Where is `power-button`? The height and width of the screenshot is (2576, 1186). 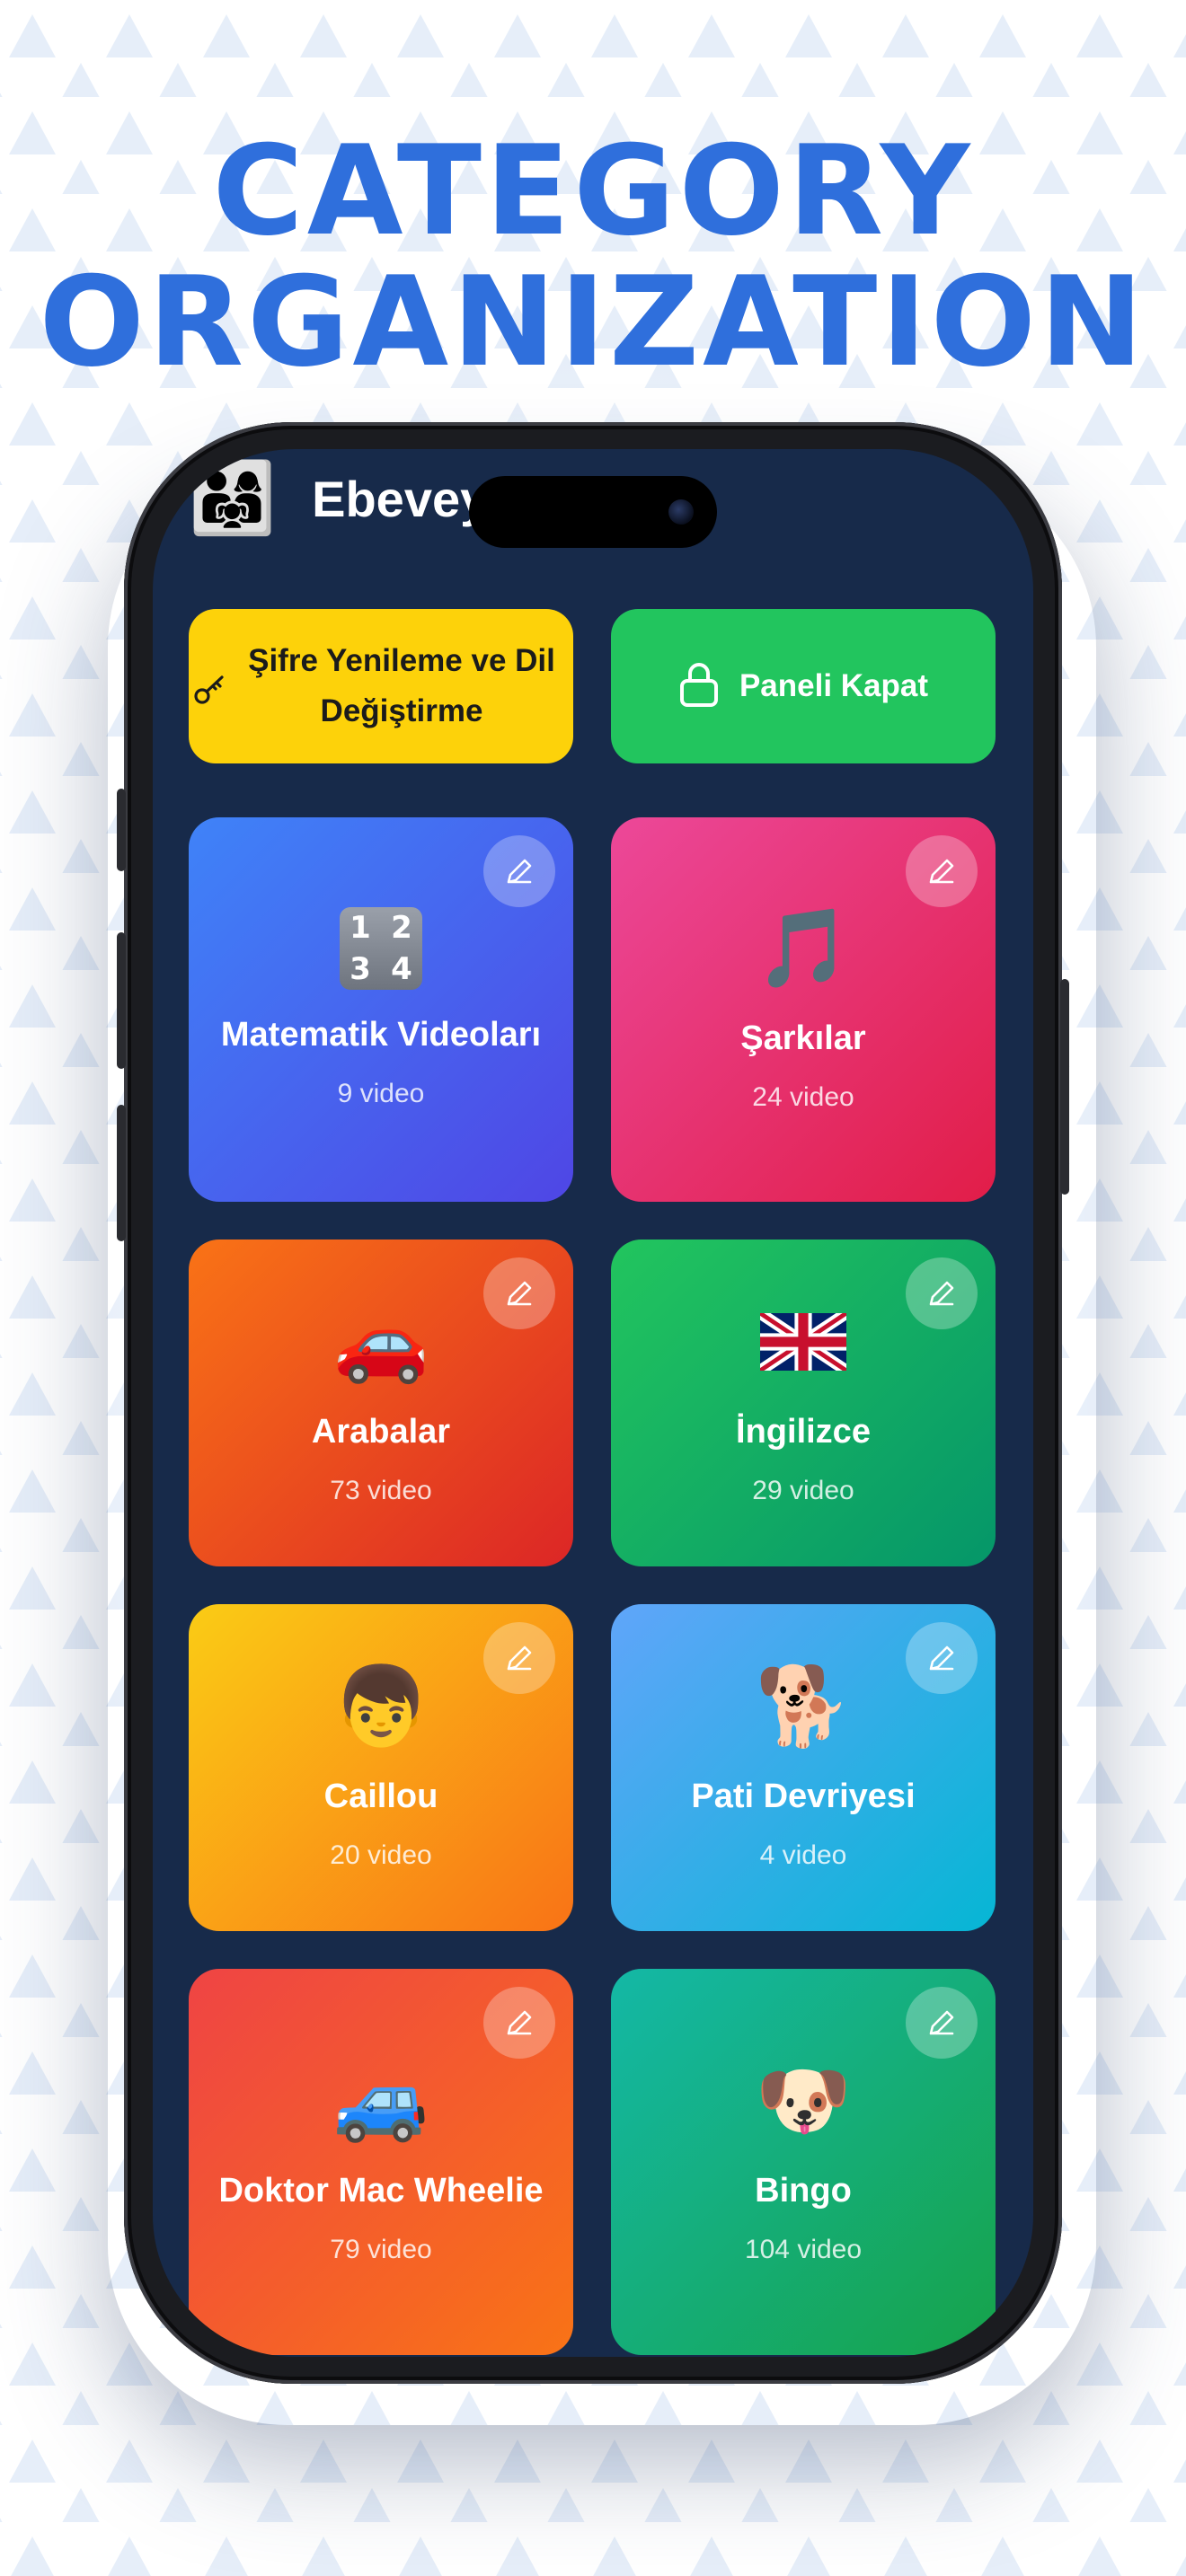
power-button is located at coordinates (1064, 1087).